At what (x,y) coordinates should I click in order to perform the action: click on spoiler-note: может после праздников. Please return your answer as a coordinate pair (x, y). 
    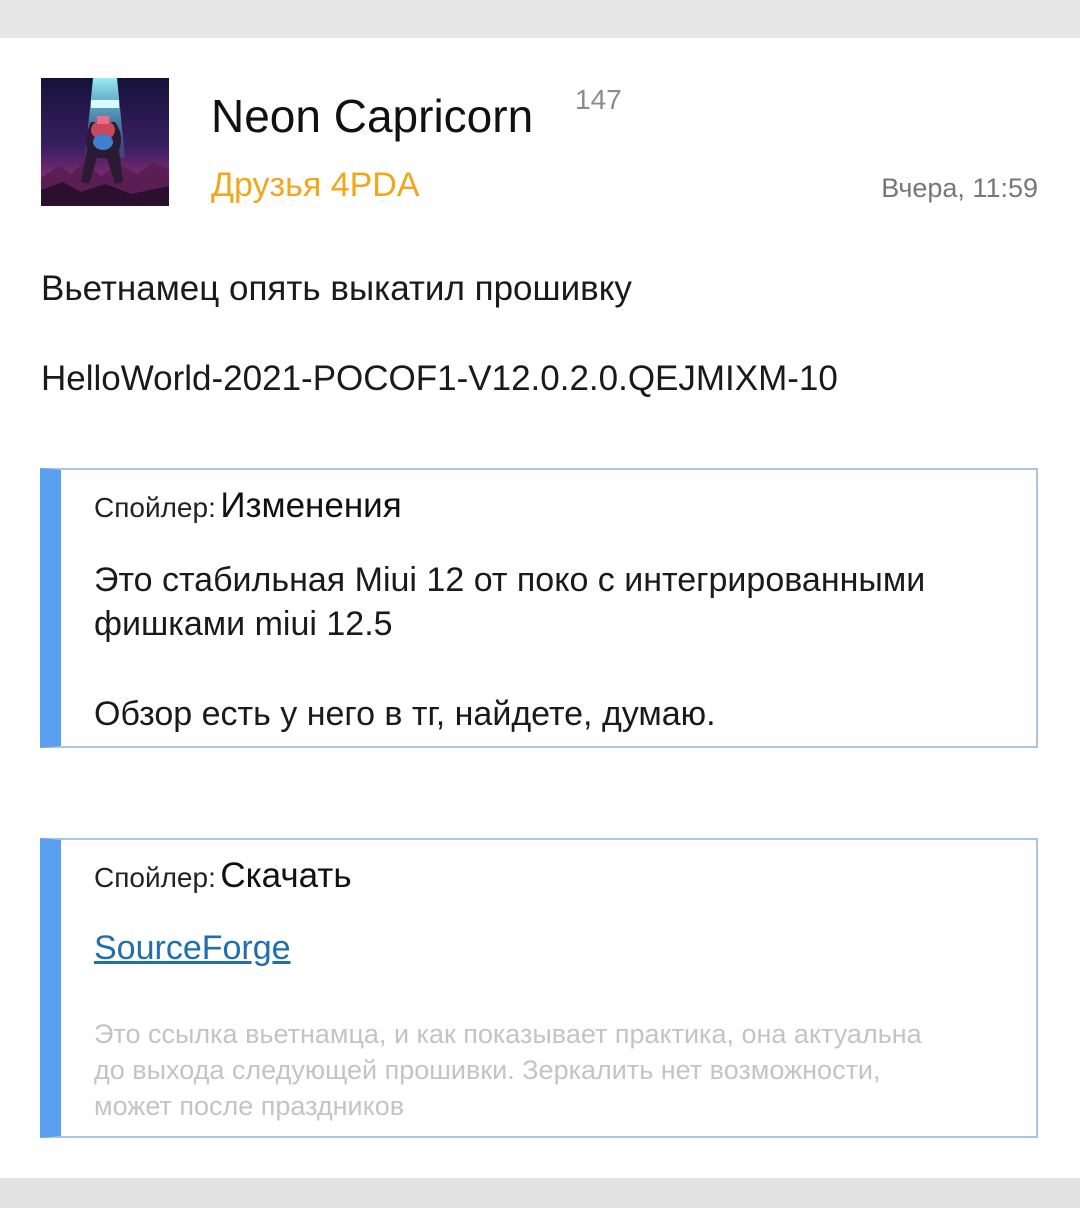
    Looking at the image, I should click on (249, 1106).